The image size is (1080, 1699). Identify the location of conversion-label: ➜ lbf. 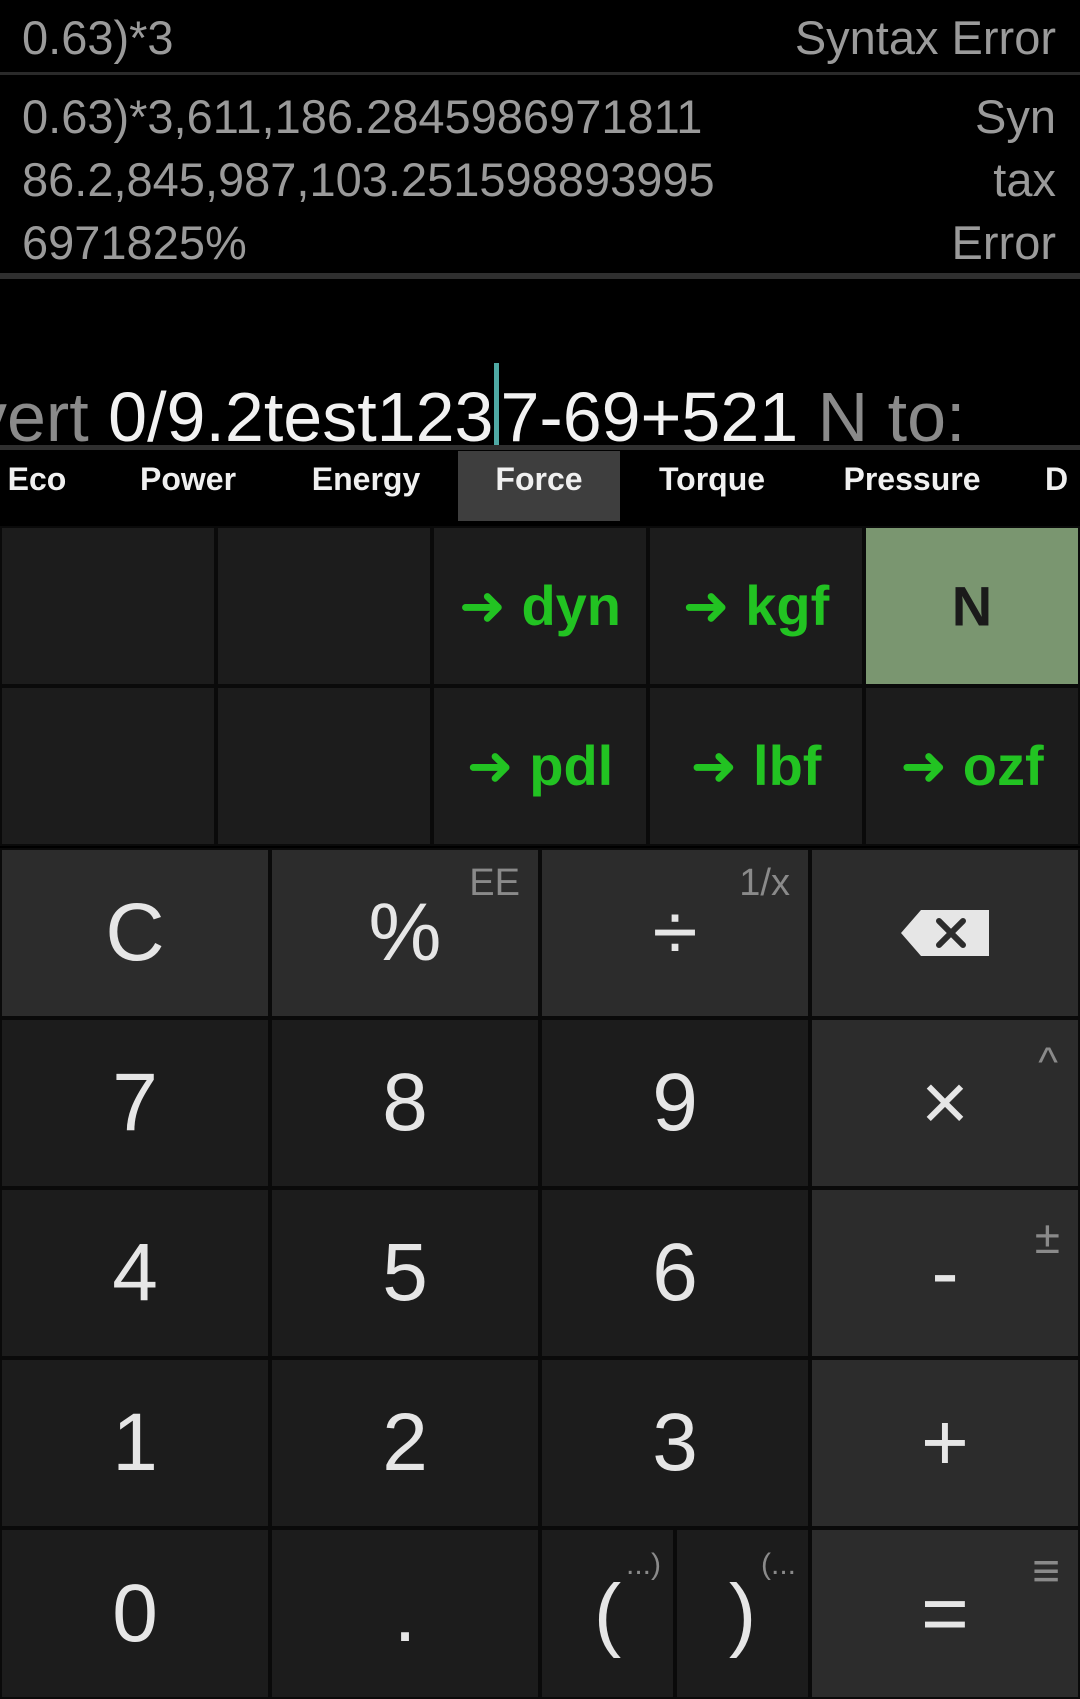
(756, 765).